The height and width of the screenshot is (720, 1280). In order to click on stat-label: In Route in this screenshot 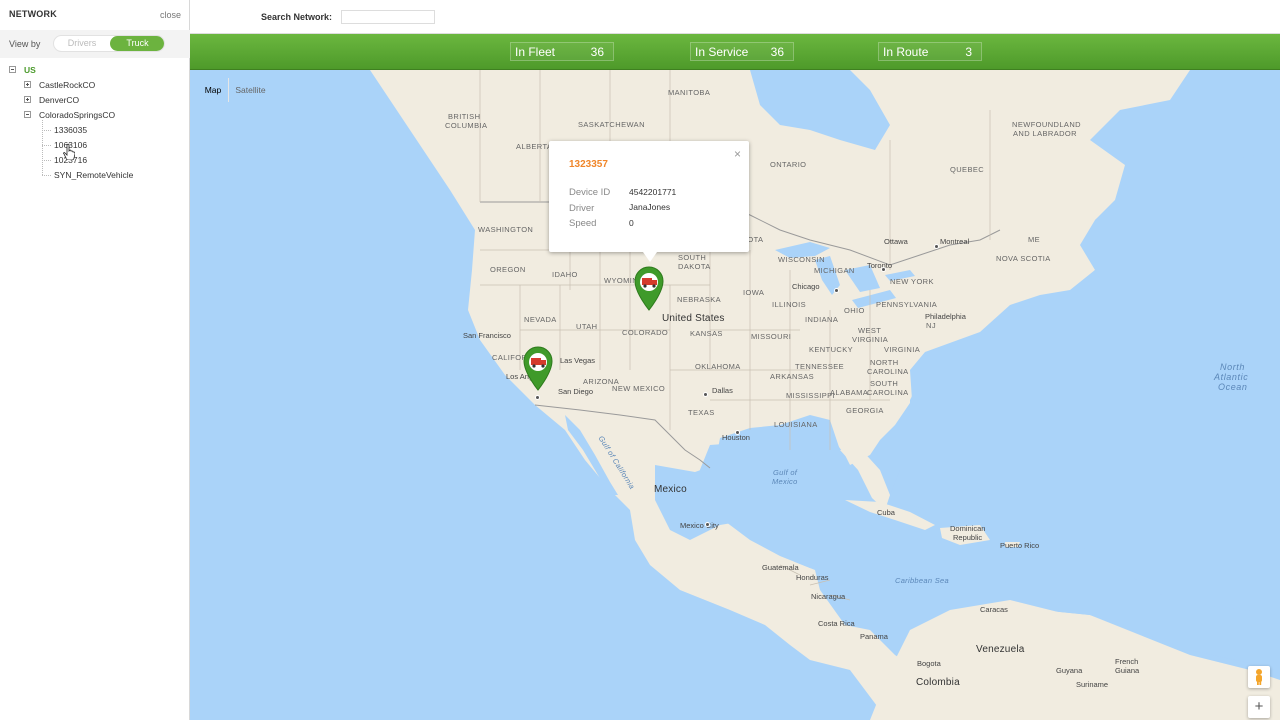, I will do `click(906, 52)`.